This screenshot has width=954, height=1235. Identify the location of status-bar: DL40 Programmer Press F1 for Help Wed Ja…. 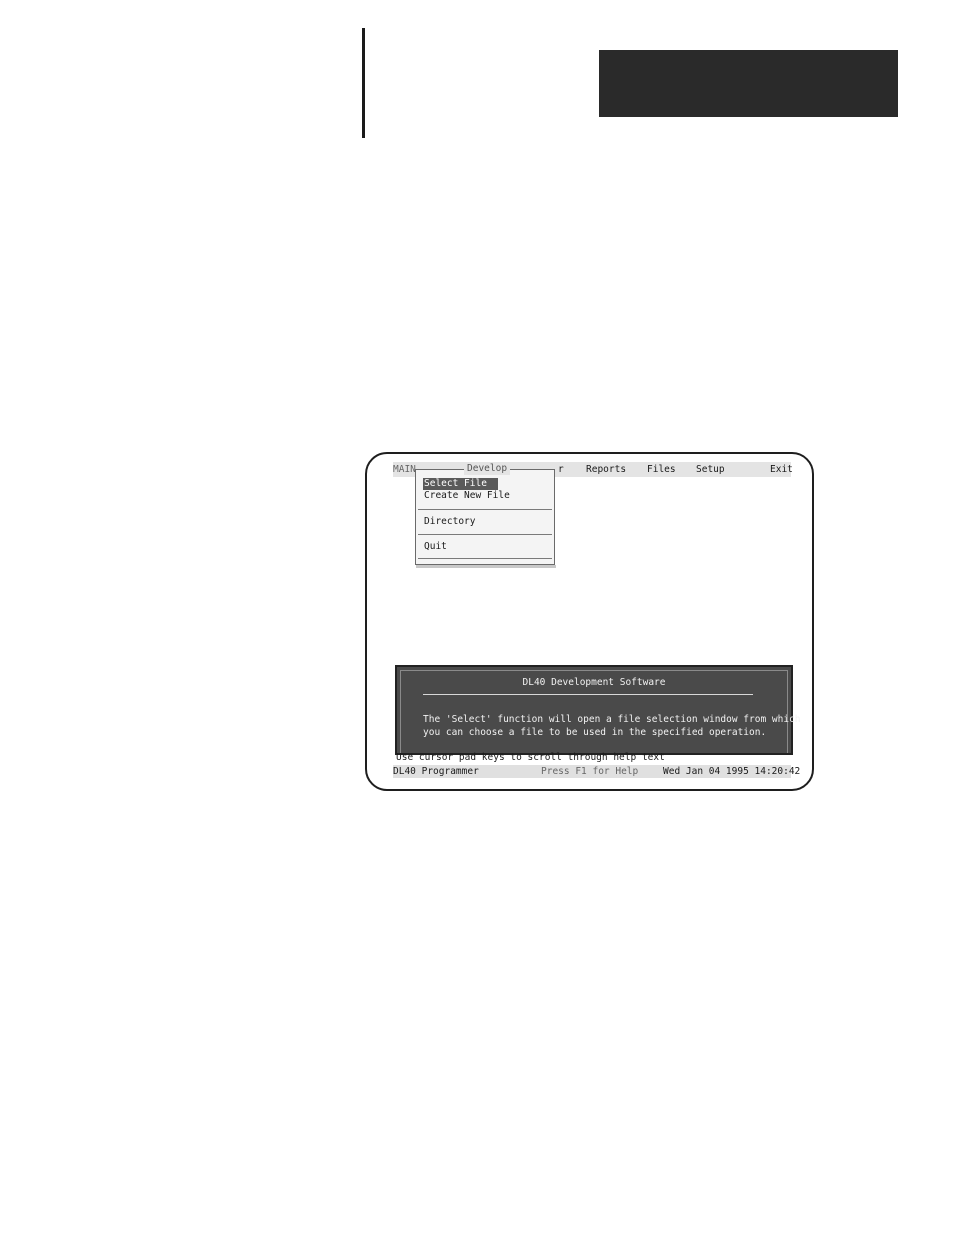
(596, 771).